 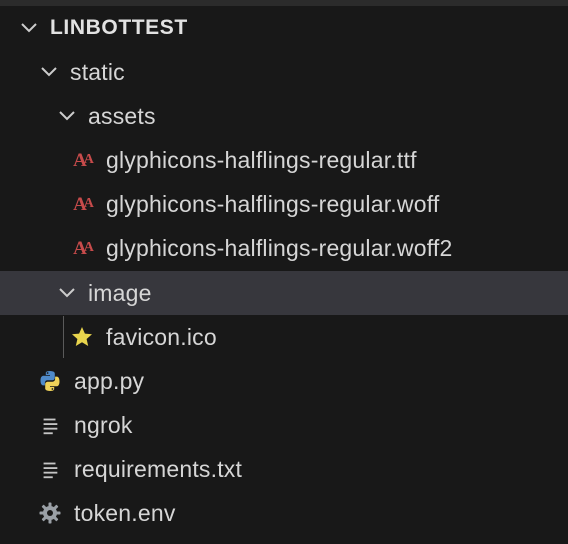 I want to click on tree-folder-assets: assets, so click(x=284, y=116).